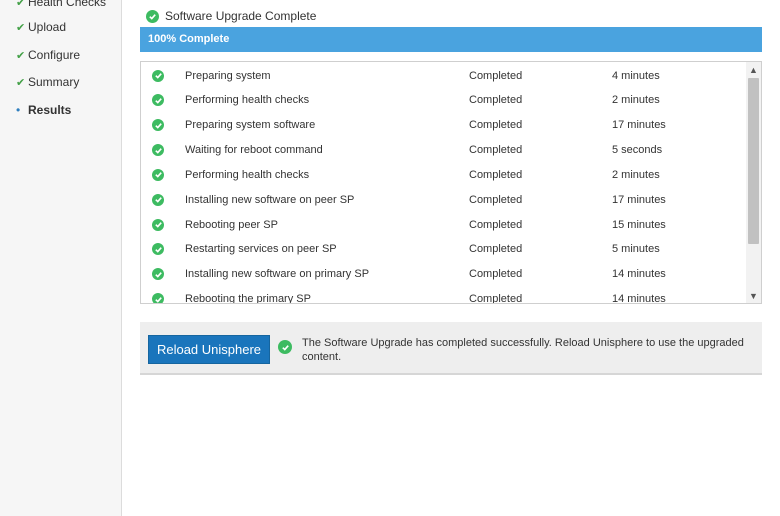 This screenshot has height=516, width=780. What do you see at coordinates (270, 199) in the screenshot?
I see `task-name: Installing new software on peer SP` at bounding box center [270, 199].